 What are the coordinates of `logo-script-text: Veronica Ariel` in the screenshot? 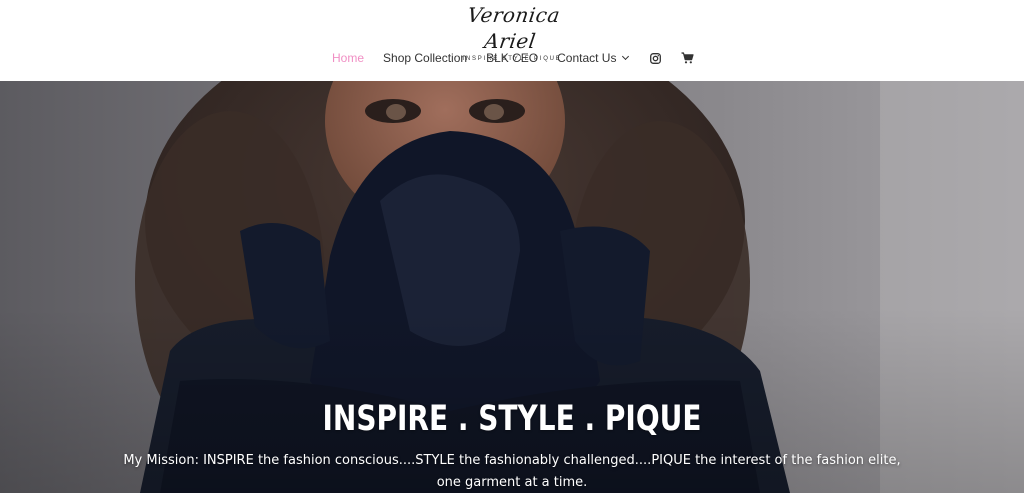 It's located at (513, 28).